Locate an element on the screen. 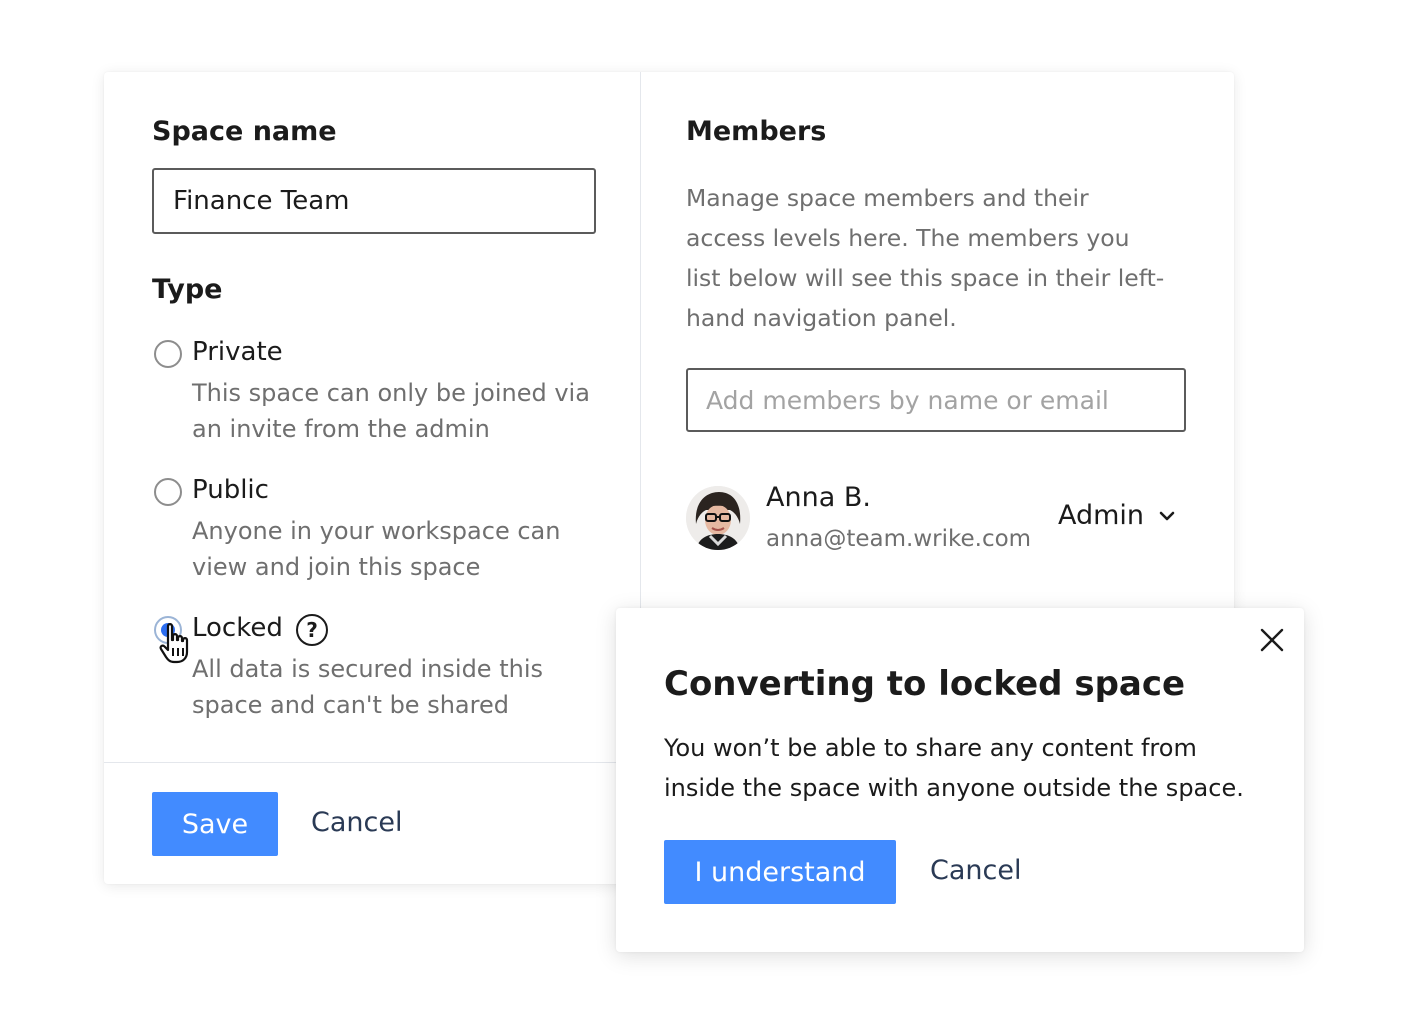 This screenshot has height=1024, width=1408. i-understand-button: I understand is located at coordinates (780, 872).